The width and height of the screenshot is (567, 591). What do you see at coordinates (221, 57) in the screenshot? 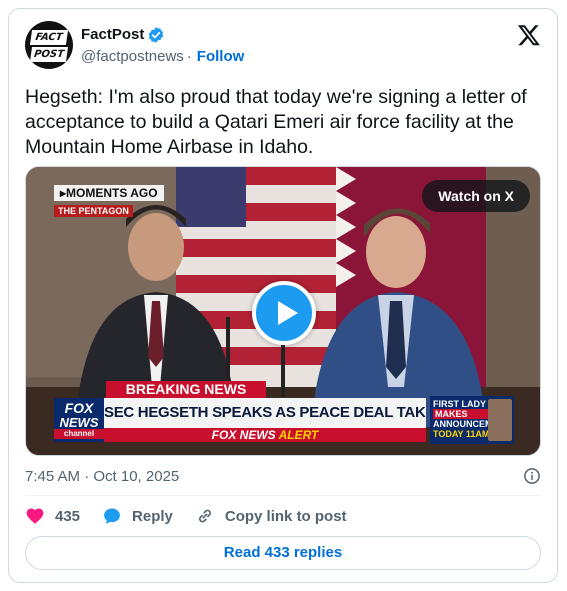
I see `follow-button: Follow` at bounding box center [221, 57].